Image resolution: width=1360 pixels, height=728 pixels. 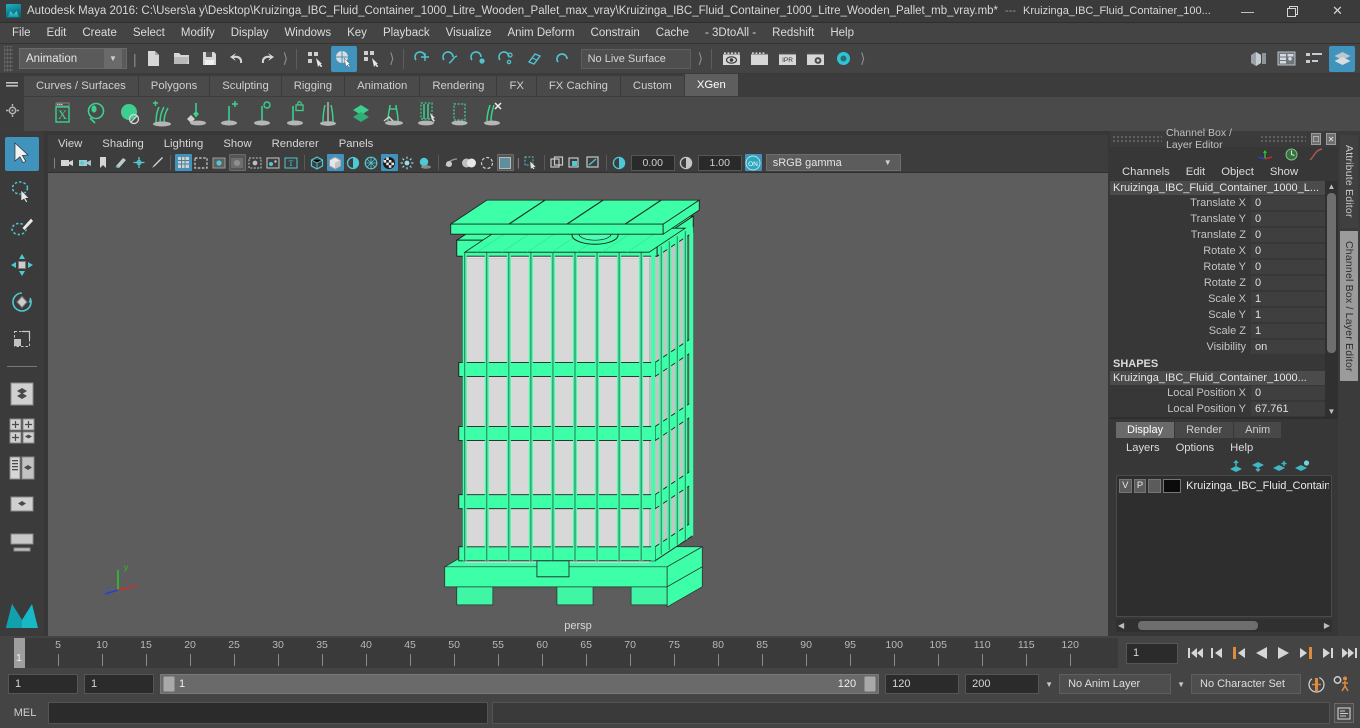 I want to click on paste-view-icon, so click(x=575, y=162).